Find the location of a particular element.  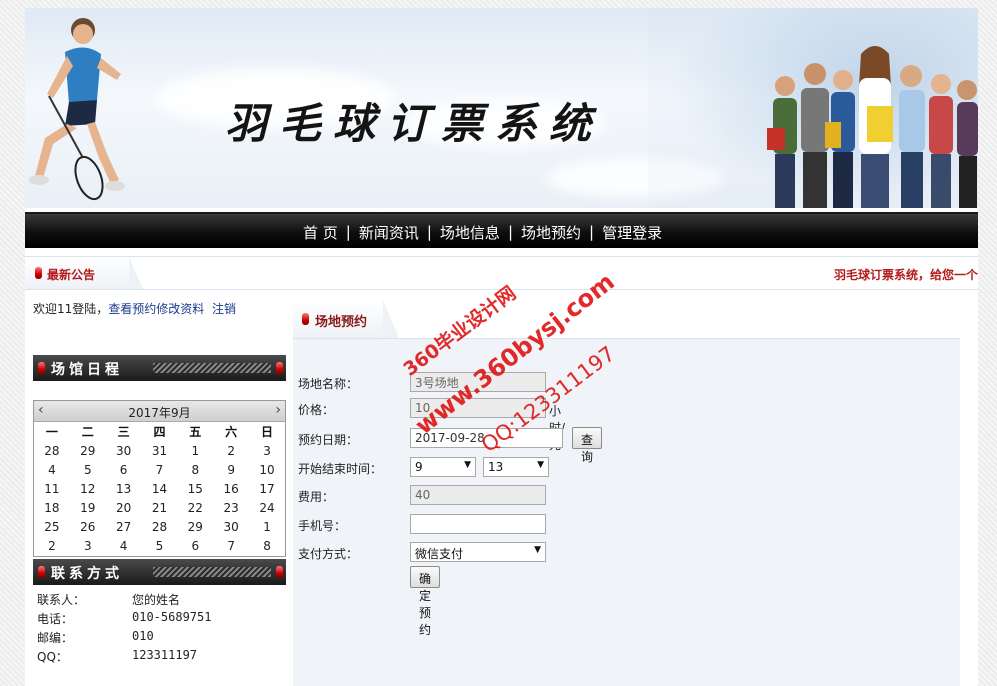

calendar-day: 17 is located at coordinates (267, 488).